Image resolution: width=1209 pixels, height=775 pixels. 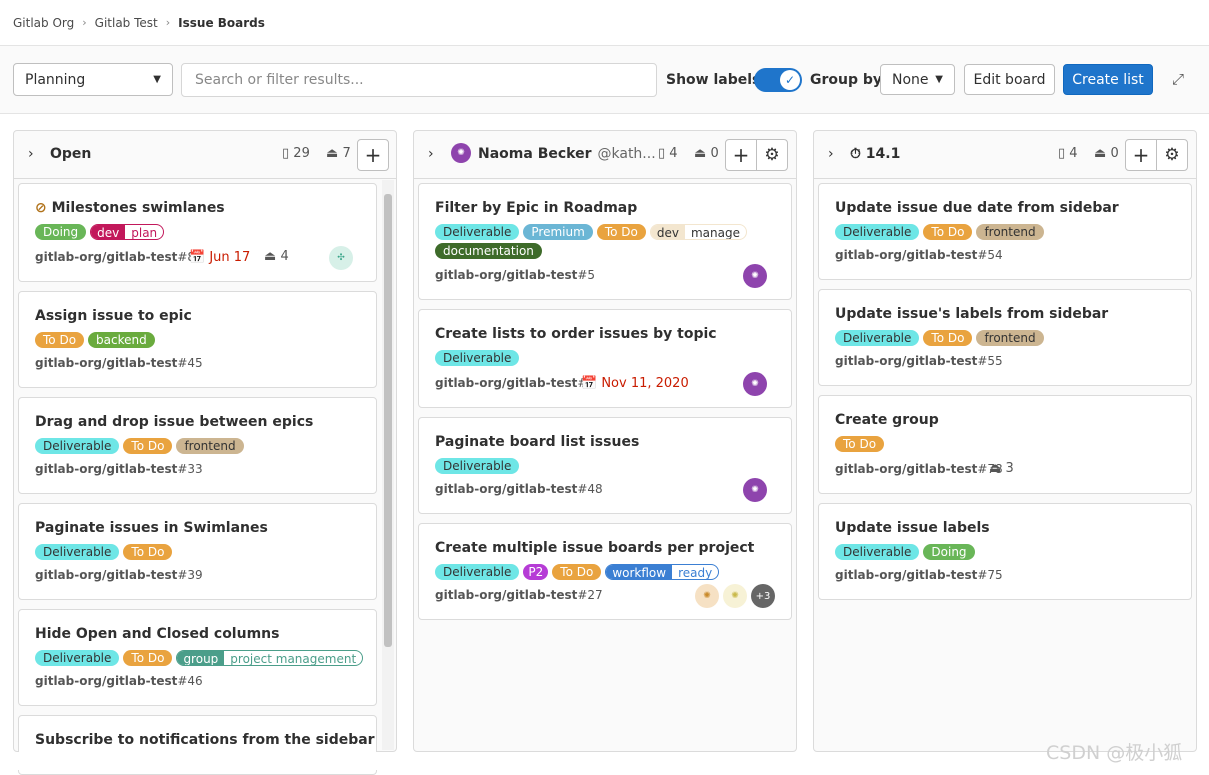 What do you see at coordinates (119, 469) in the screenshot?
I see `issue-reference: gitlab-org/gitlab-test#33` at bounding box center [119, 469].